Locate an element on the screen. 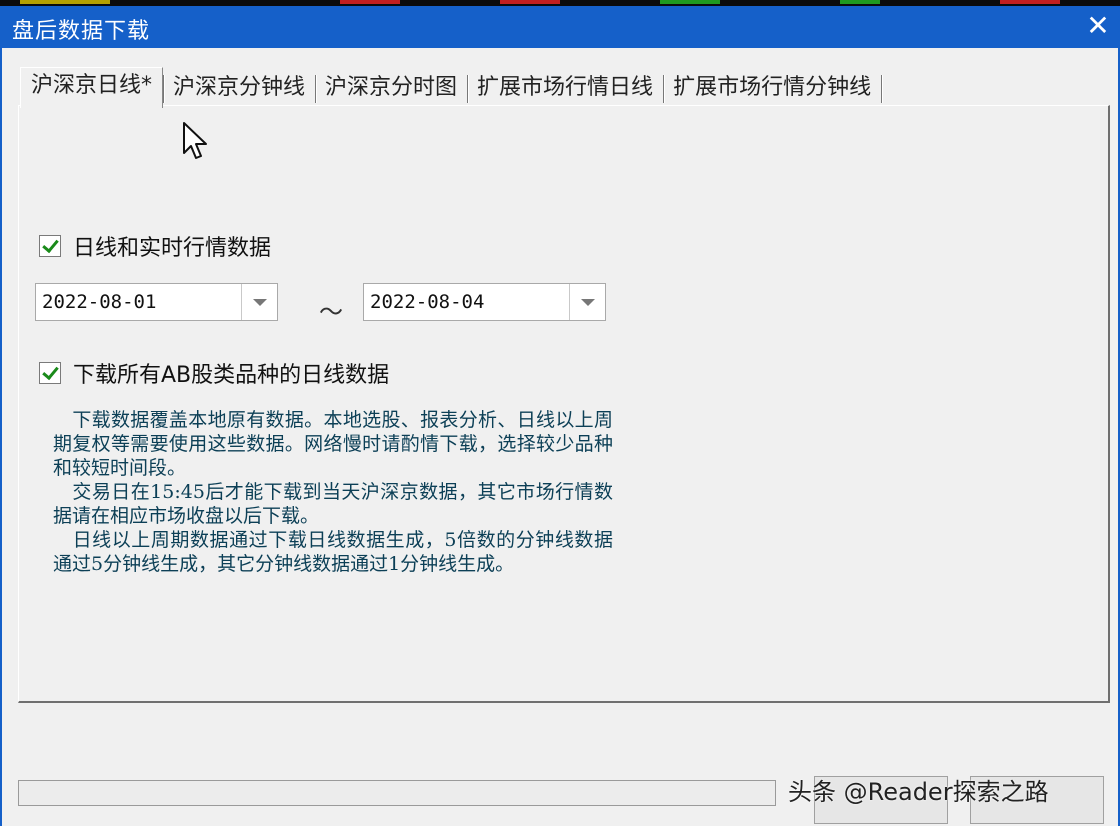 The height and width of the screenshot is (826, 1120). daily-data-checkbox is located at coordinates (50, 246).